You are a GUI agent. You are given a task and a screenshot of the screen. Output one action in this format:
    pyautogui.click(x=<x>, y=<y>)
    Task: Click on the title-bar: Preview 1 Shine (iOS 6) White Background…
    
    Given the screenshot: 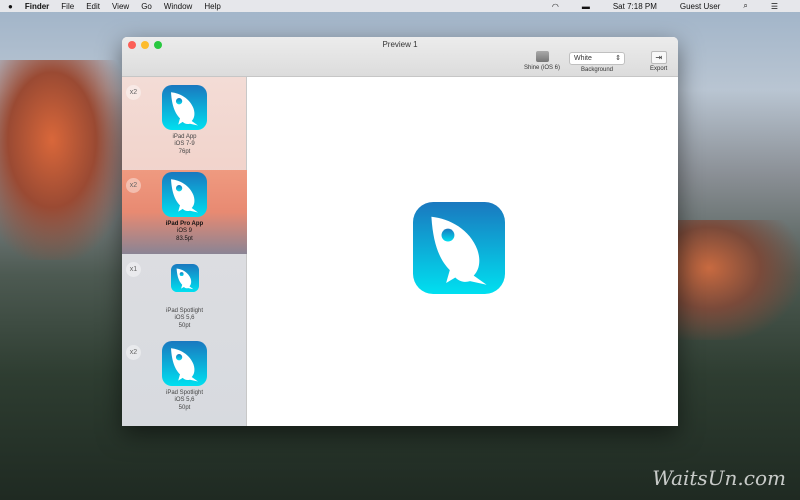 What is the action you would take?
    pyautogui.click(x=400, y=57)
    